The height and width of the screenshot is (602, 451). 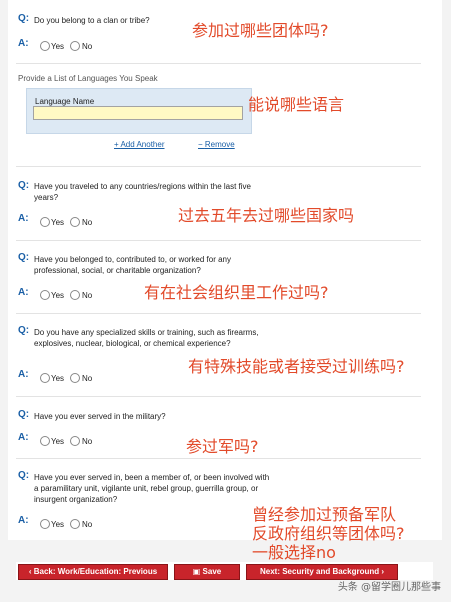 What do you see at coordinates (45, 524) in the screenshot?
I see `radio-paramilitary-yes` at bounding box center [45, 524].